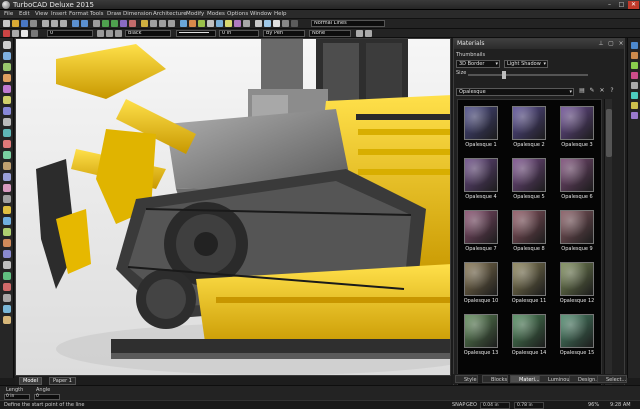 The width and height of the screenshot is (640, 409). What do you see at coordinates (96, 23) in the screenshot?
I see `select-icon` at bounding box center [96, 23].